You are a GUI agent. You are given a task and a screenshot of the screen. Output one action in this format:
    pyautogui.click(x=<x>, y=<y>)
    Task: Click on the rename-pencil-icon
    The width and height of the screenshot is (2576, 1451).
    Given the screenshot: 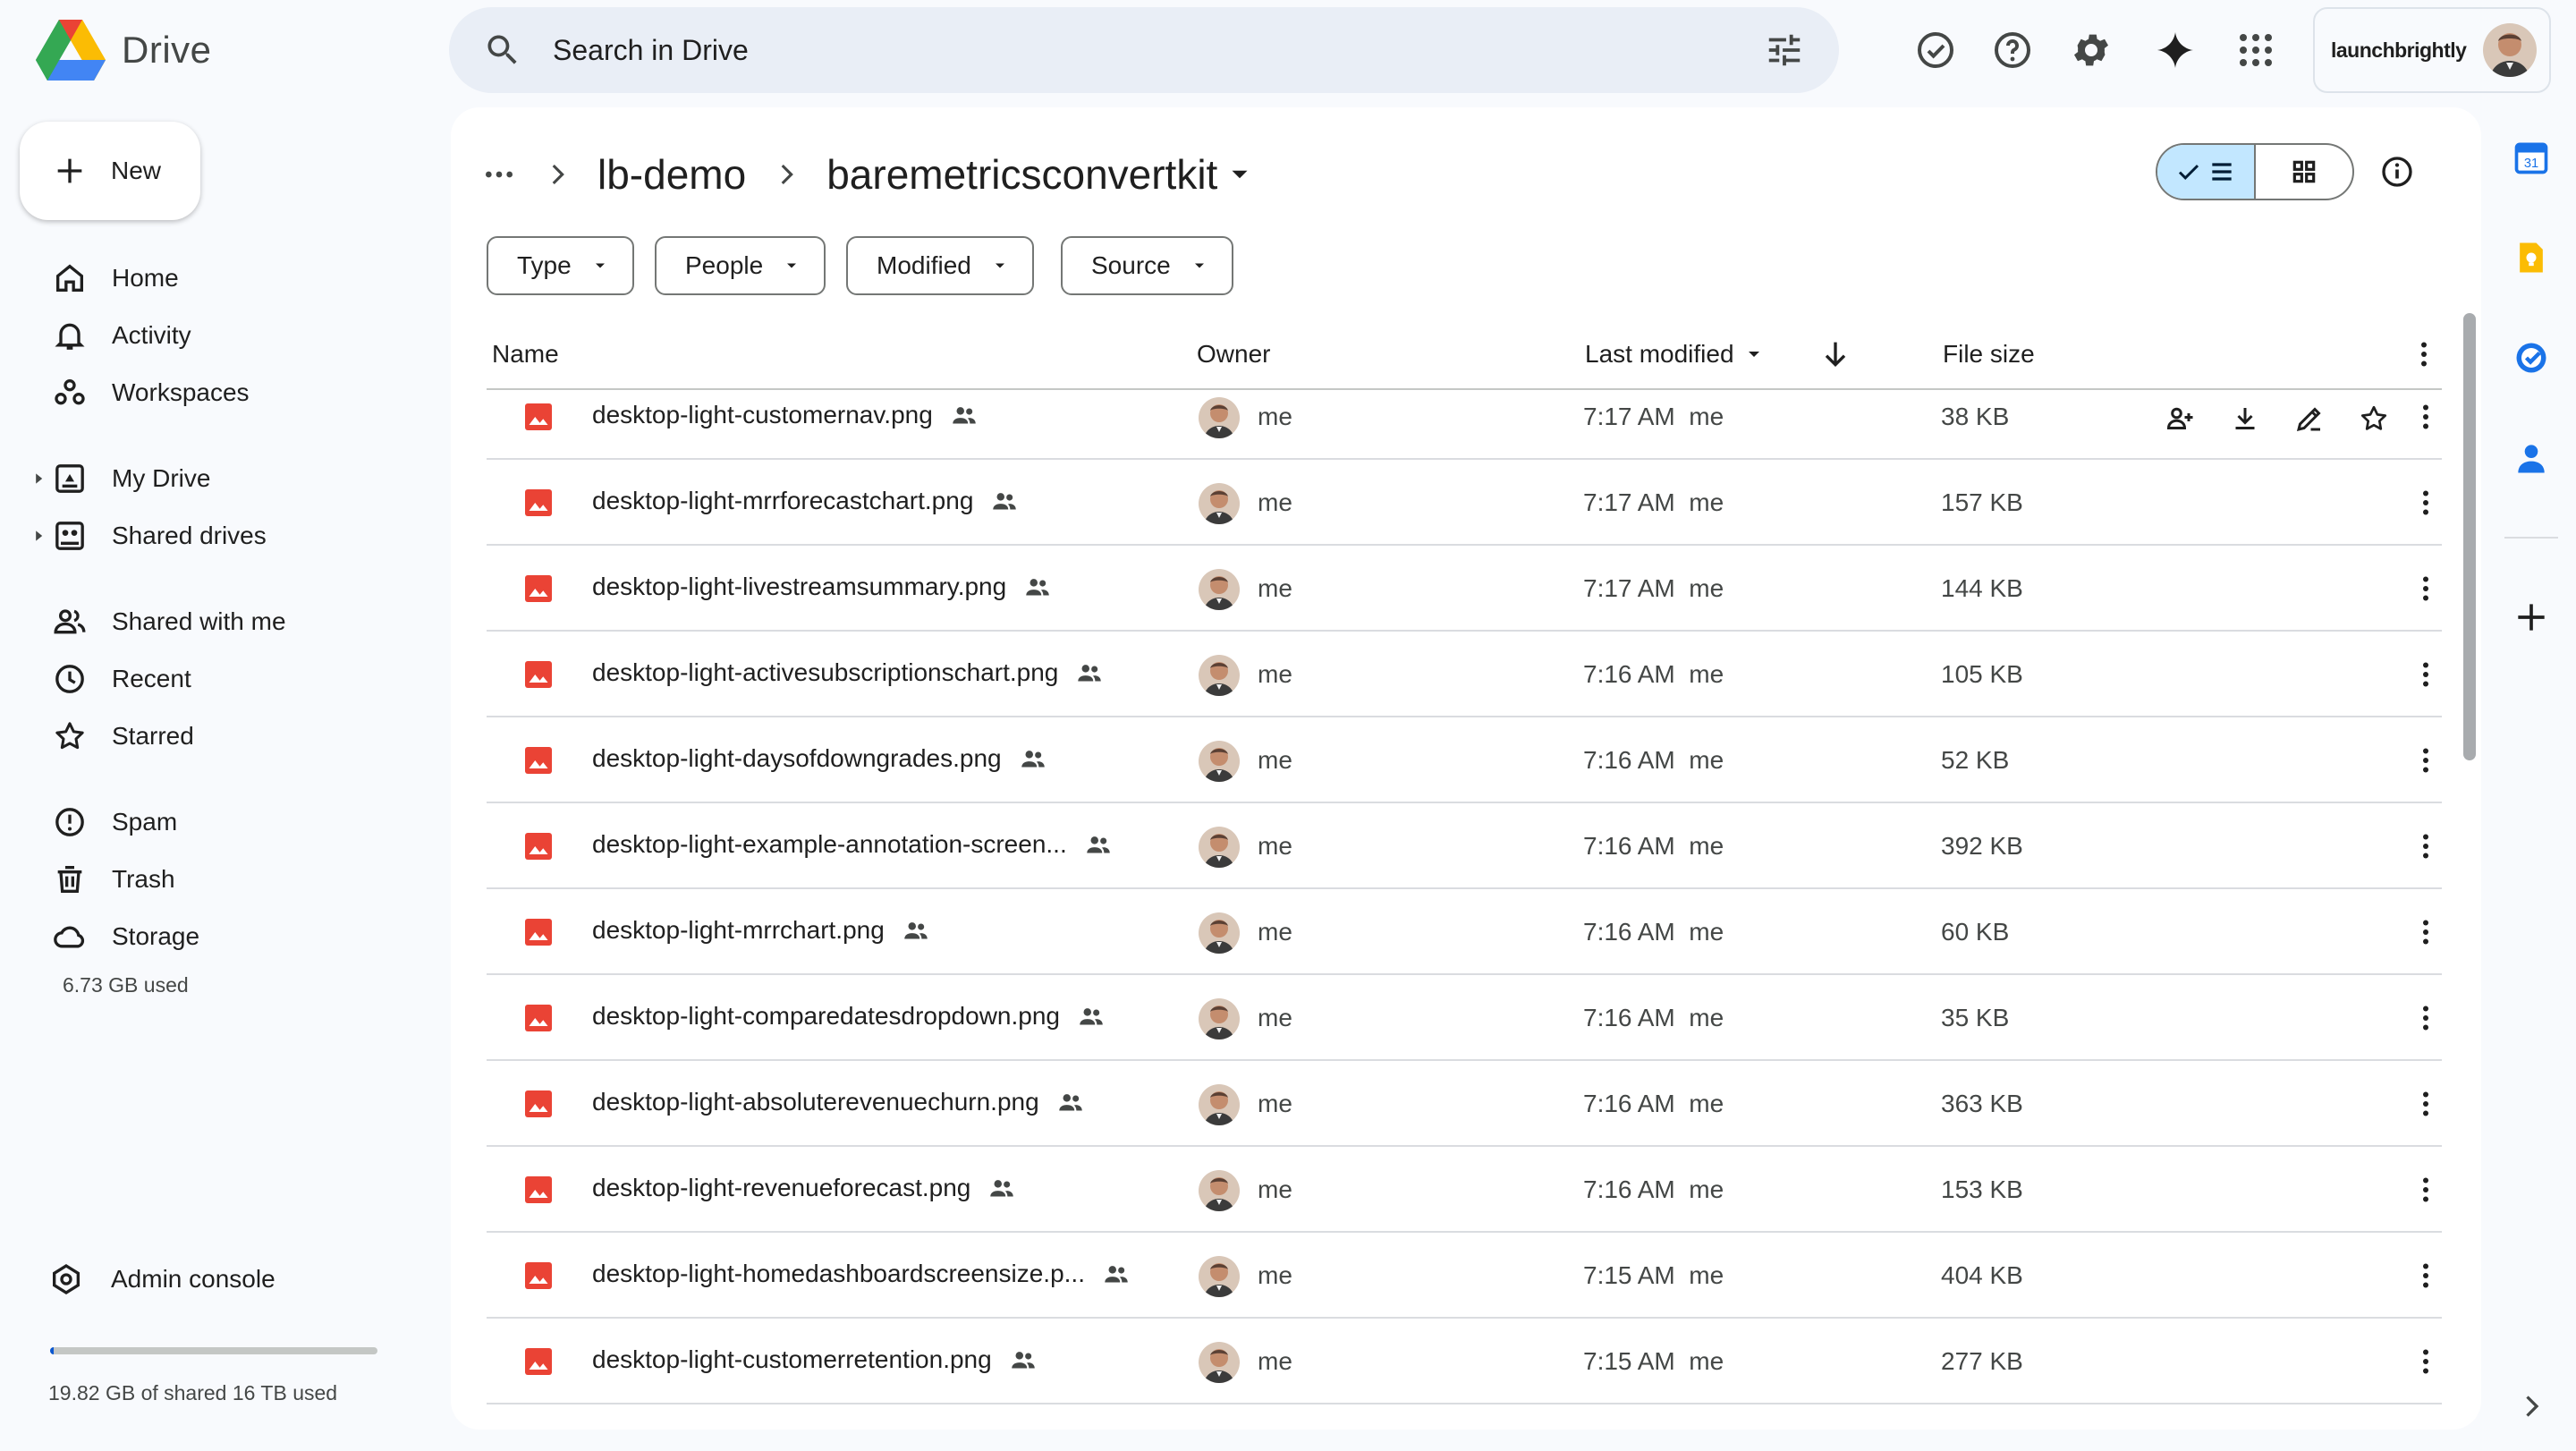 What is the action you would take?
    pyautogui.click(x=2309, y=419)
    